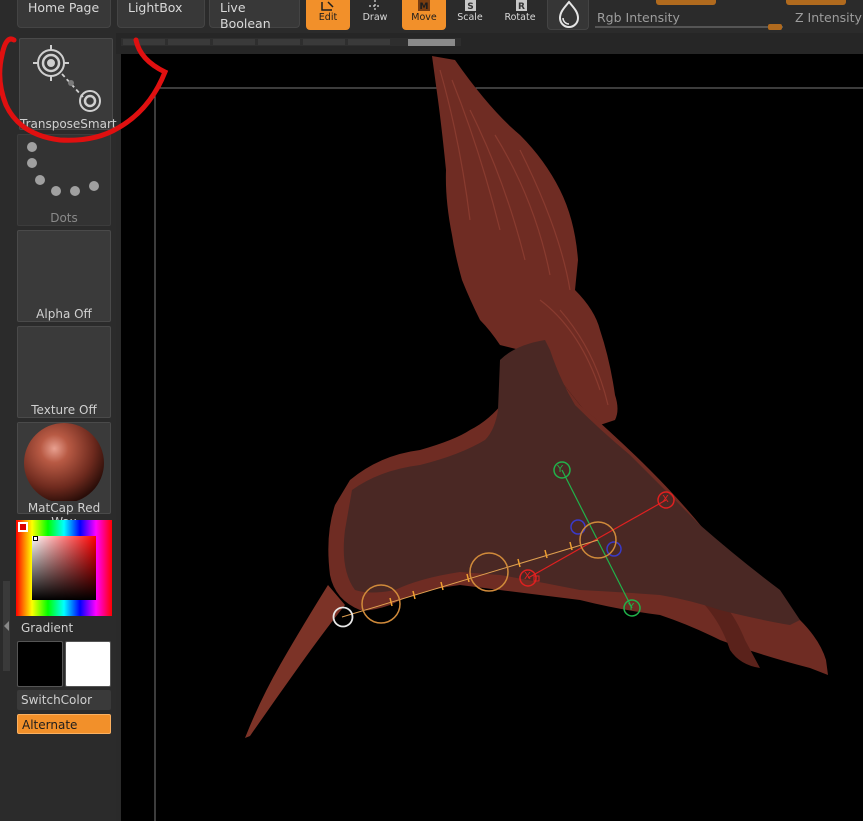 The height and width of the screenshot is (821, 863). What do you see at coordinates (291, 42) in the screenshot?
I see `canvas-scroll-ruler` at bounding box center [291, 42].